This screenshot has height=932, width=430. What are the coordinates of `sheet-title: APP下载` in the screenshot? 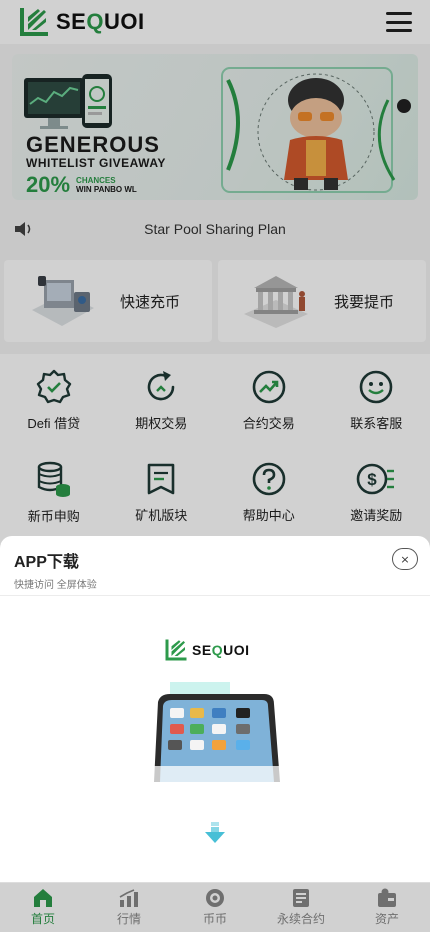 It's located at (46, 562).